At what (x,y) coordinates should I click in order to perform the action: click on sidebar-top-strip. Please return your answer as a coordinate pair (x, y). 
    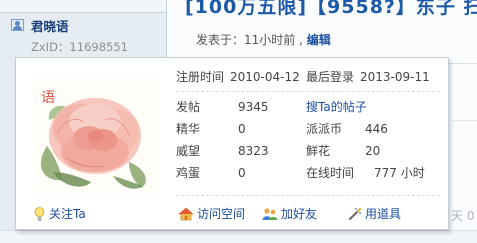
    Looking at the image, I should click on (83, 6).